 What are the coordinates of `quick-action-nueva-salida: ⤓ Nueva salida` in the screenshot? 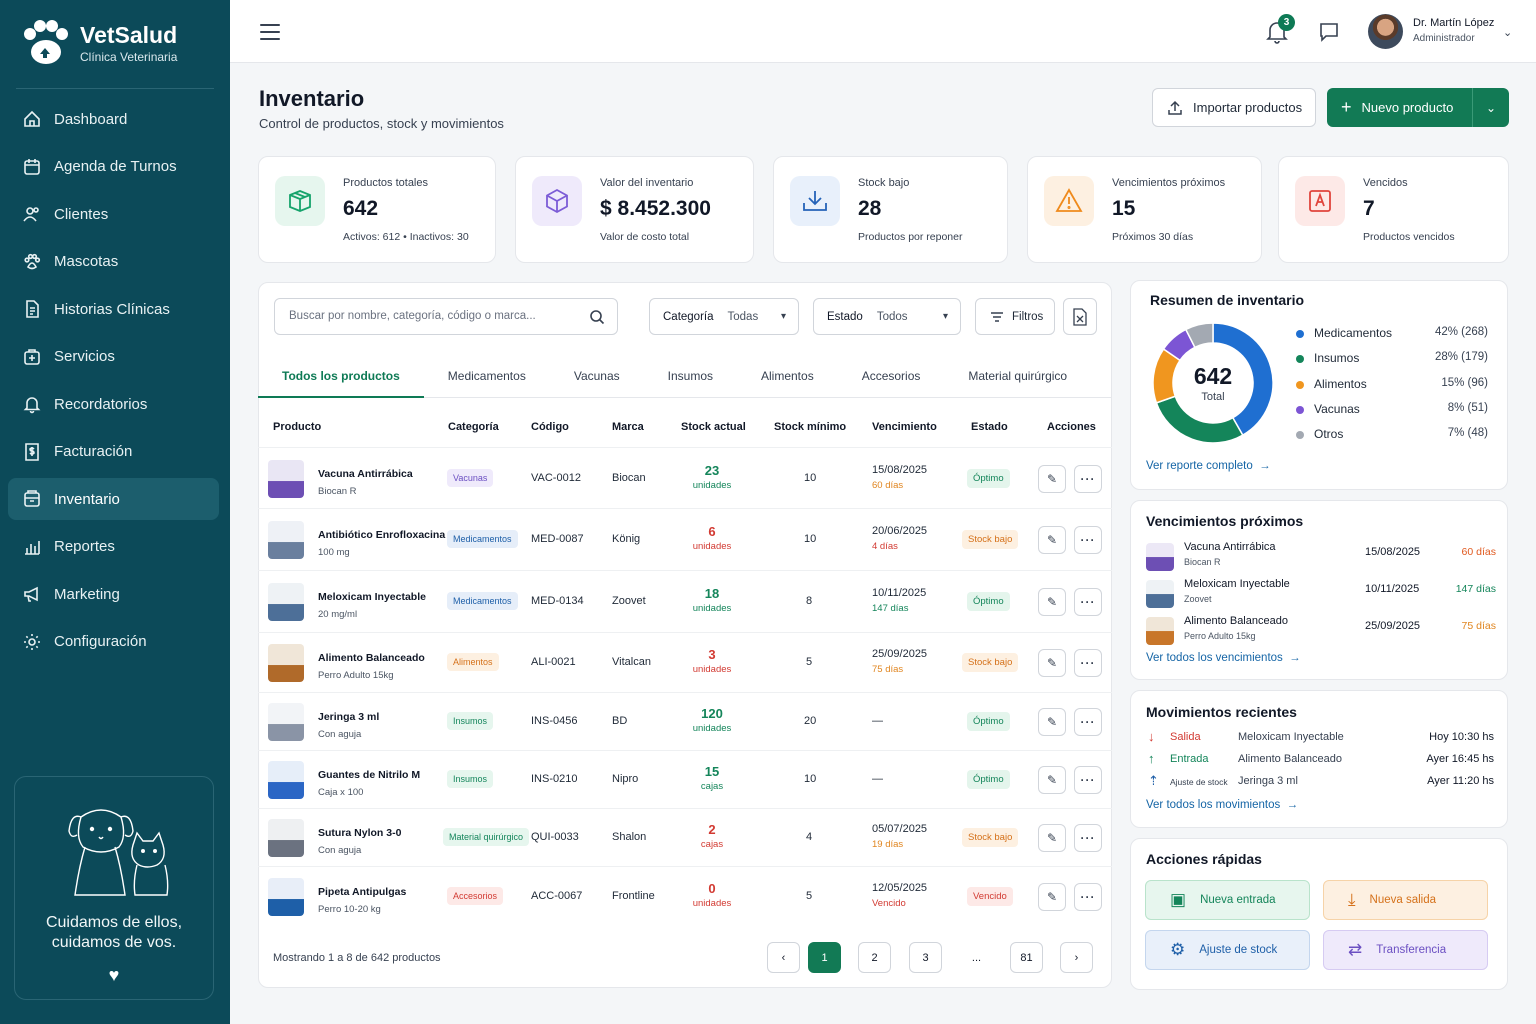 It's located at (1405, 900).